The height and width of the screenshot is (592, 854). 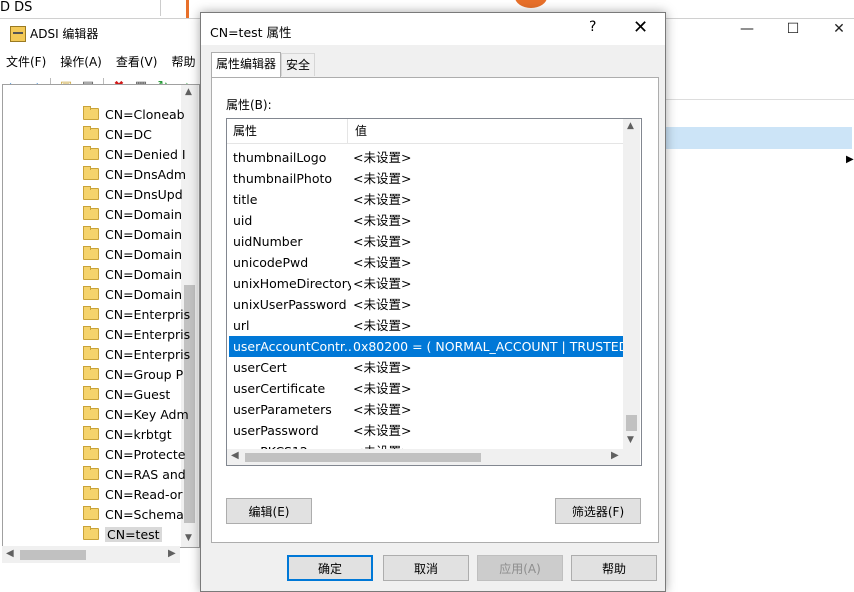 What do you see at coordinates (298, 64) in the screenshot?
I see `tab-security: 安全` at bounding box center [298, 64].